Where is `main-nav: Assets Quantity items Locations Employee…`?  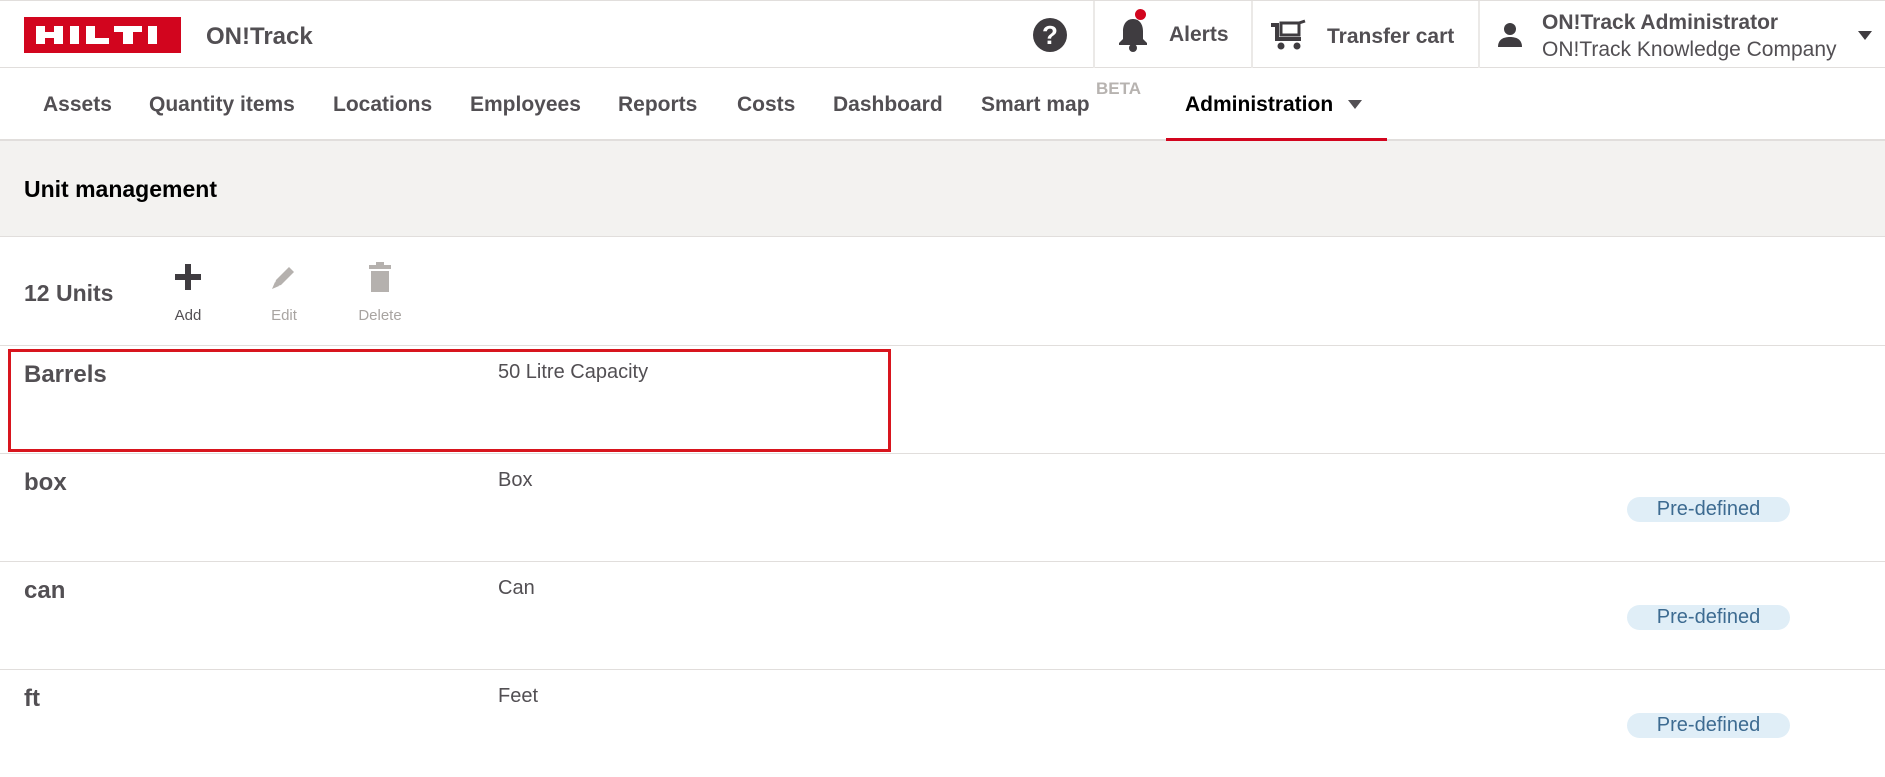 main-nav: Assets Quantity items Locations Employee… is located at coordinates (942, 104).